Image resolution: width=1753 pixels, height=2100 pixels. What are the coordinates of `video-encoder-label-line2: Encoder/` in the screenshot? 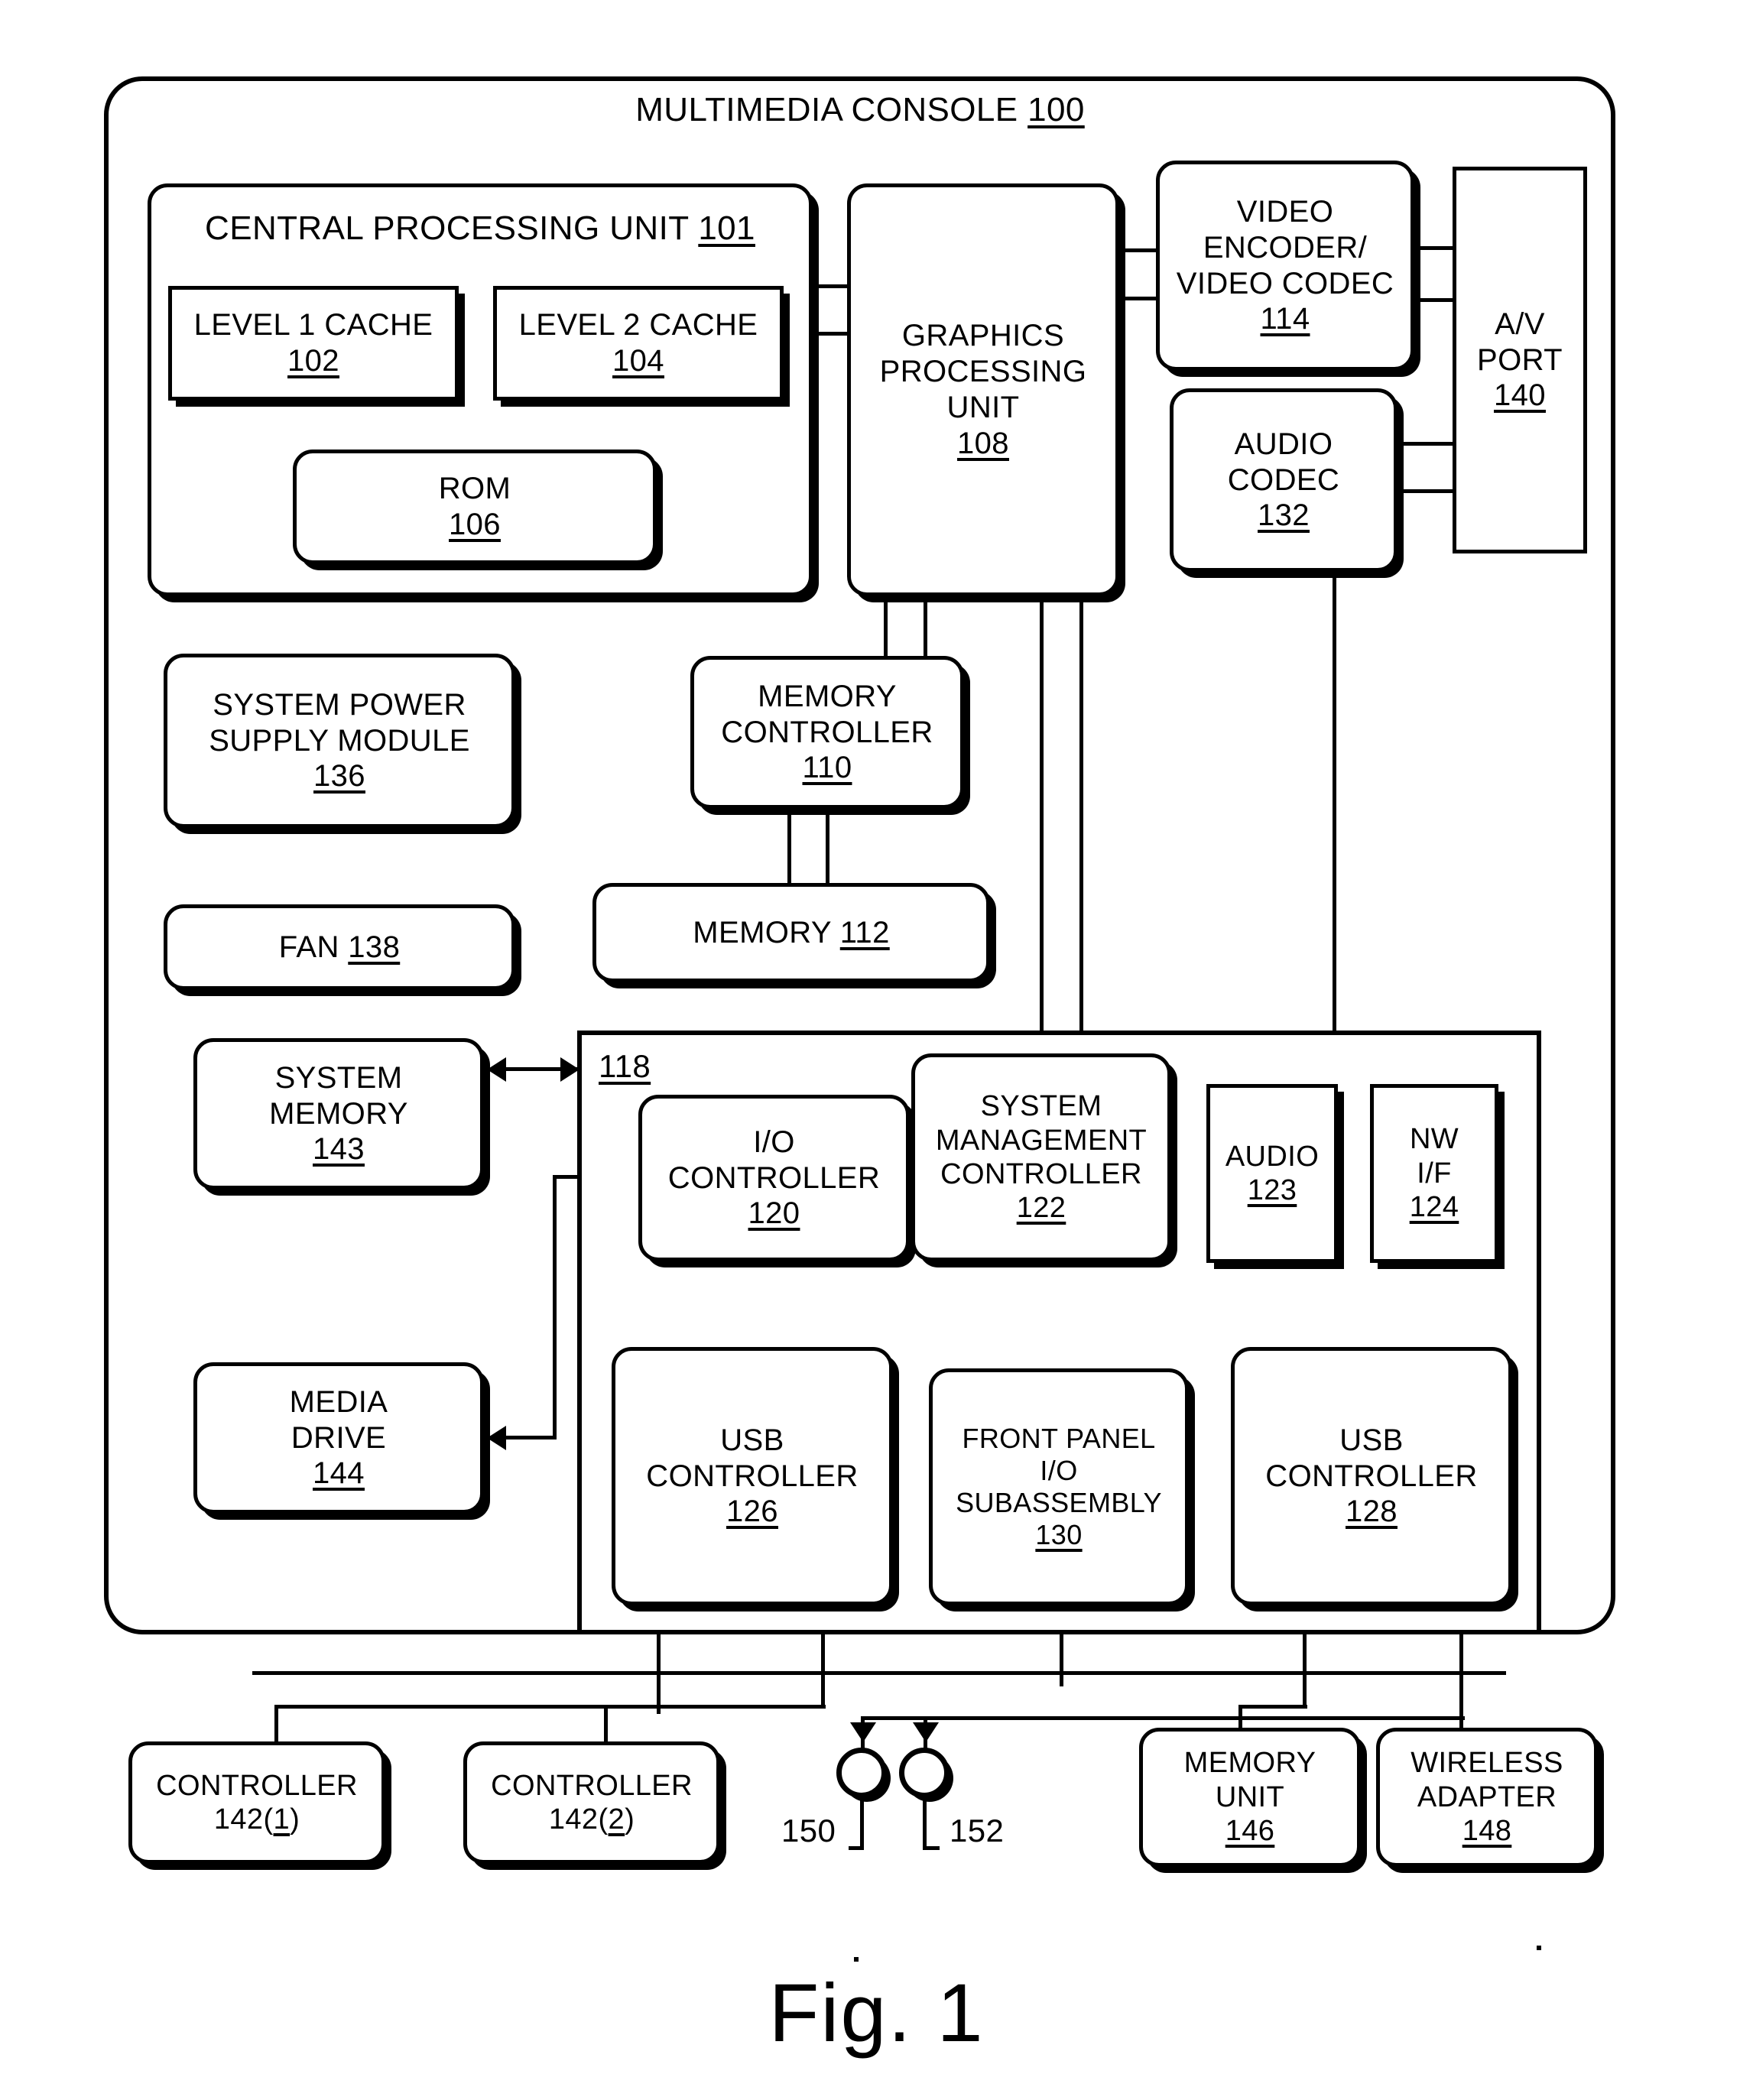 It's located at (1285, 248).